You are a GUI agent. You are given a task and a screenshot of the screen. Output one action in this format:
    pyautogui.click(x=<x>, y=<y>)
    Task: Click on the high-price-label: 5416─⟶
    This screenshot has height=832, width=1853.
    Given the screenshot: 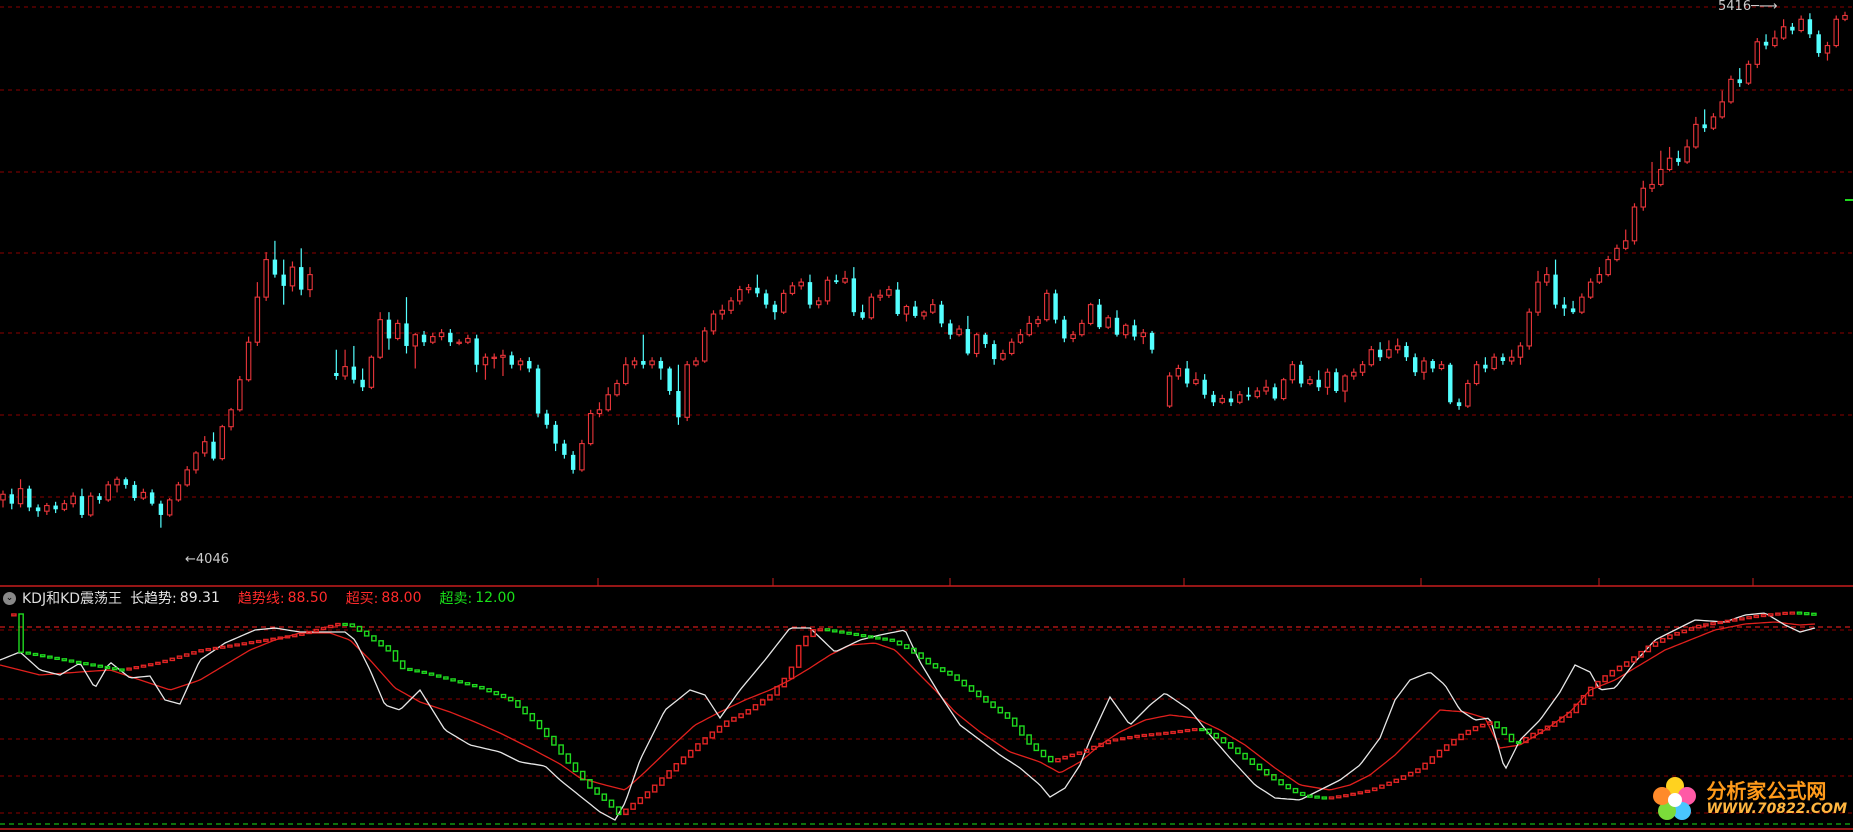 What is the action you would take?
    pyautogui.click(x=1748, y=7)
    